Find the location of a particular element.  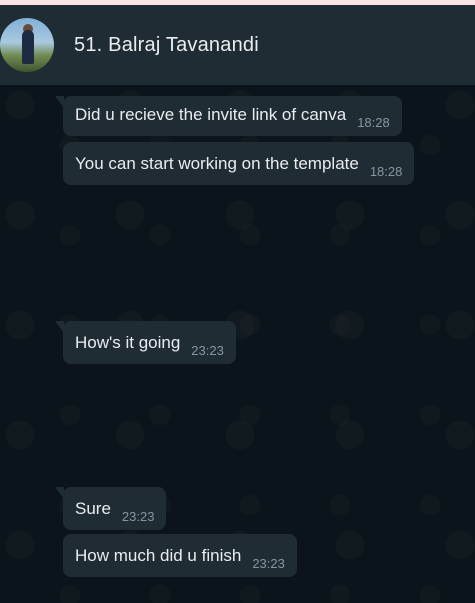

avatar is located at coordinates (27, 45).